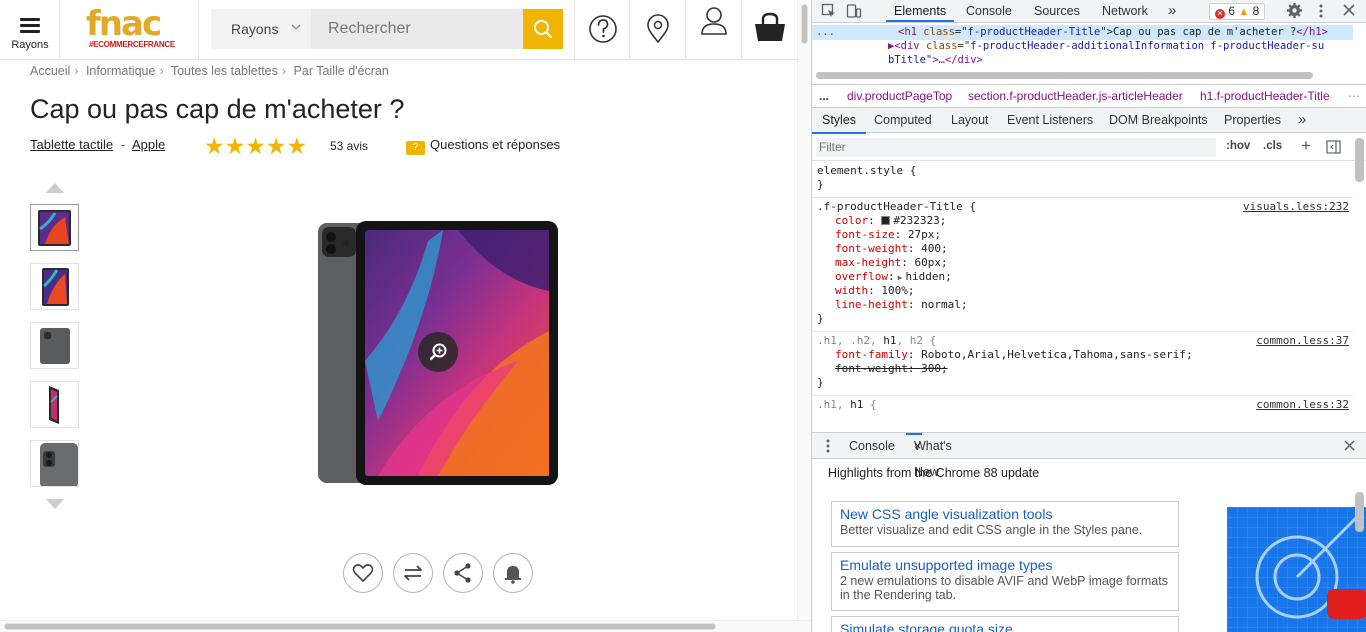 This screenshot has height=632, width=1366. Describe the element at coordinates (543, 29) in the screenshot. I see `search-button` at that location.